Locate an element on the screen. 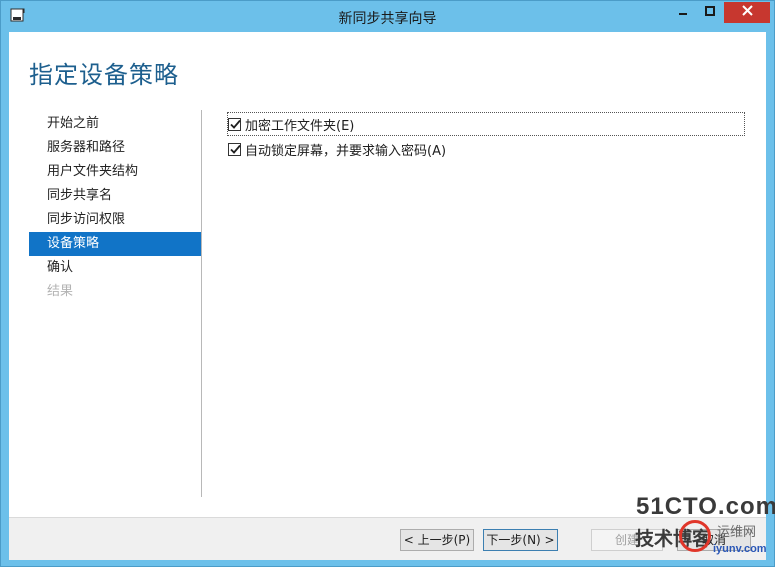 This screenshot has width=775, height=567. policy-options: 加密工作文件夹(E) 自动锁定屏幕，并要求输入密码(A) is located at coordinates (486, 137).